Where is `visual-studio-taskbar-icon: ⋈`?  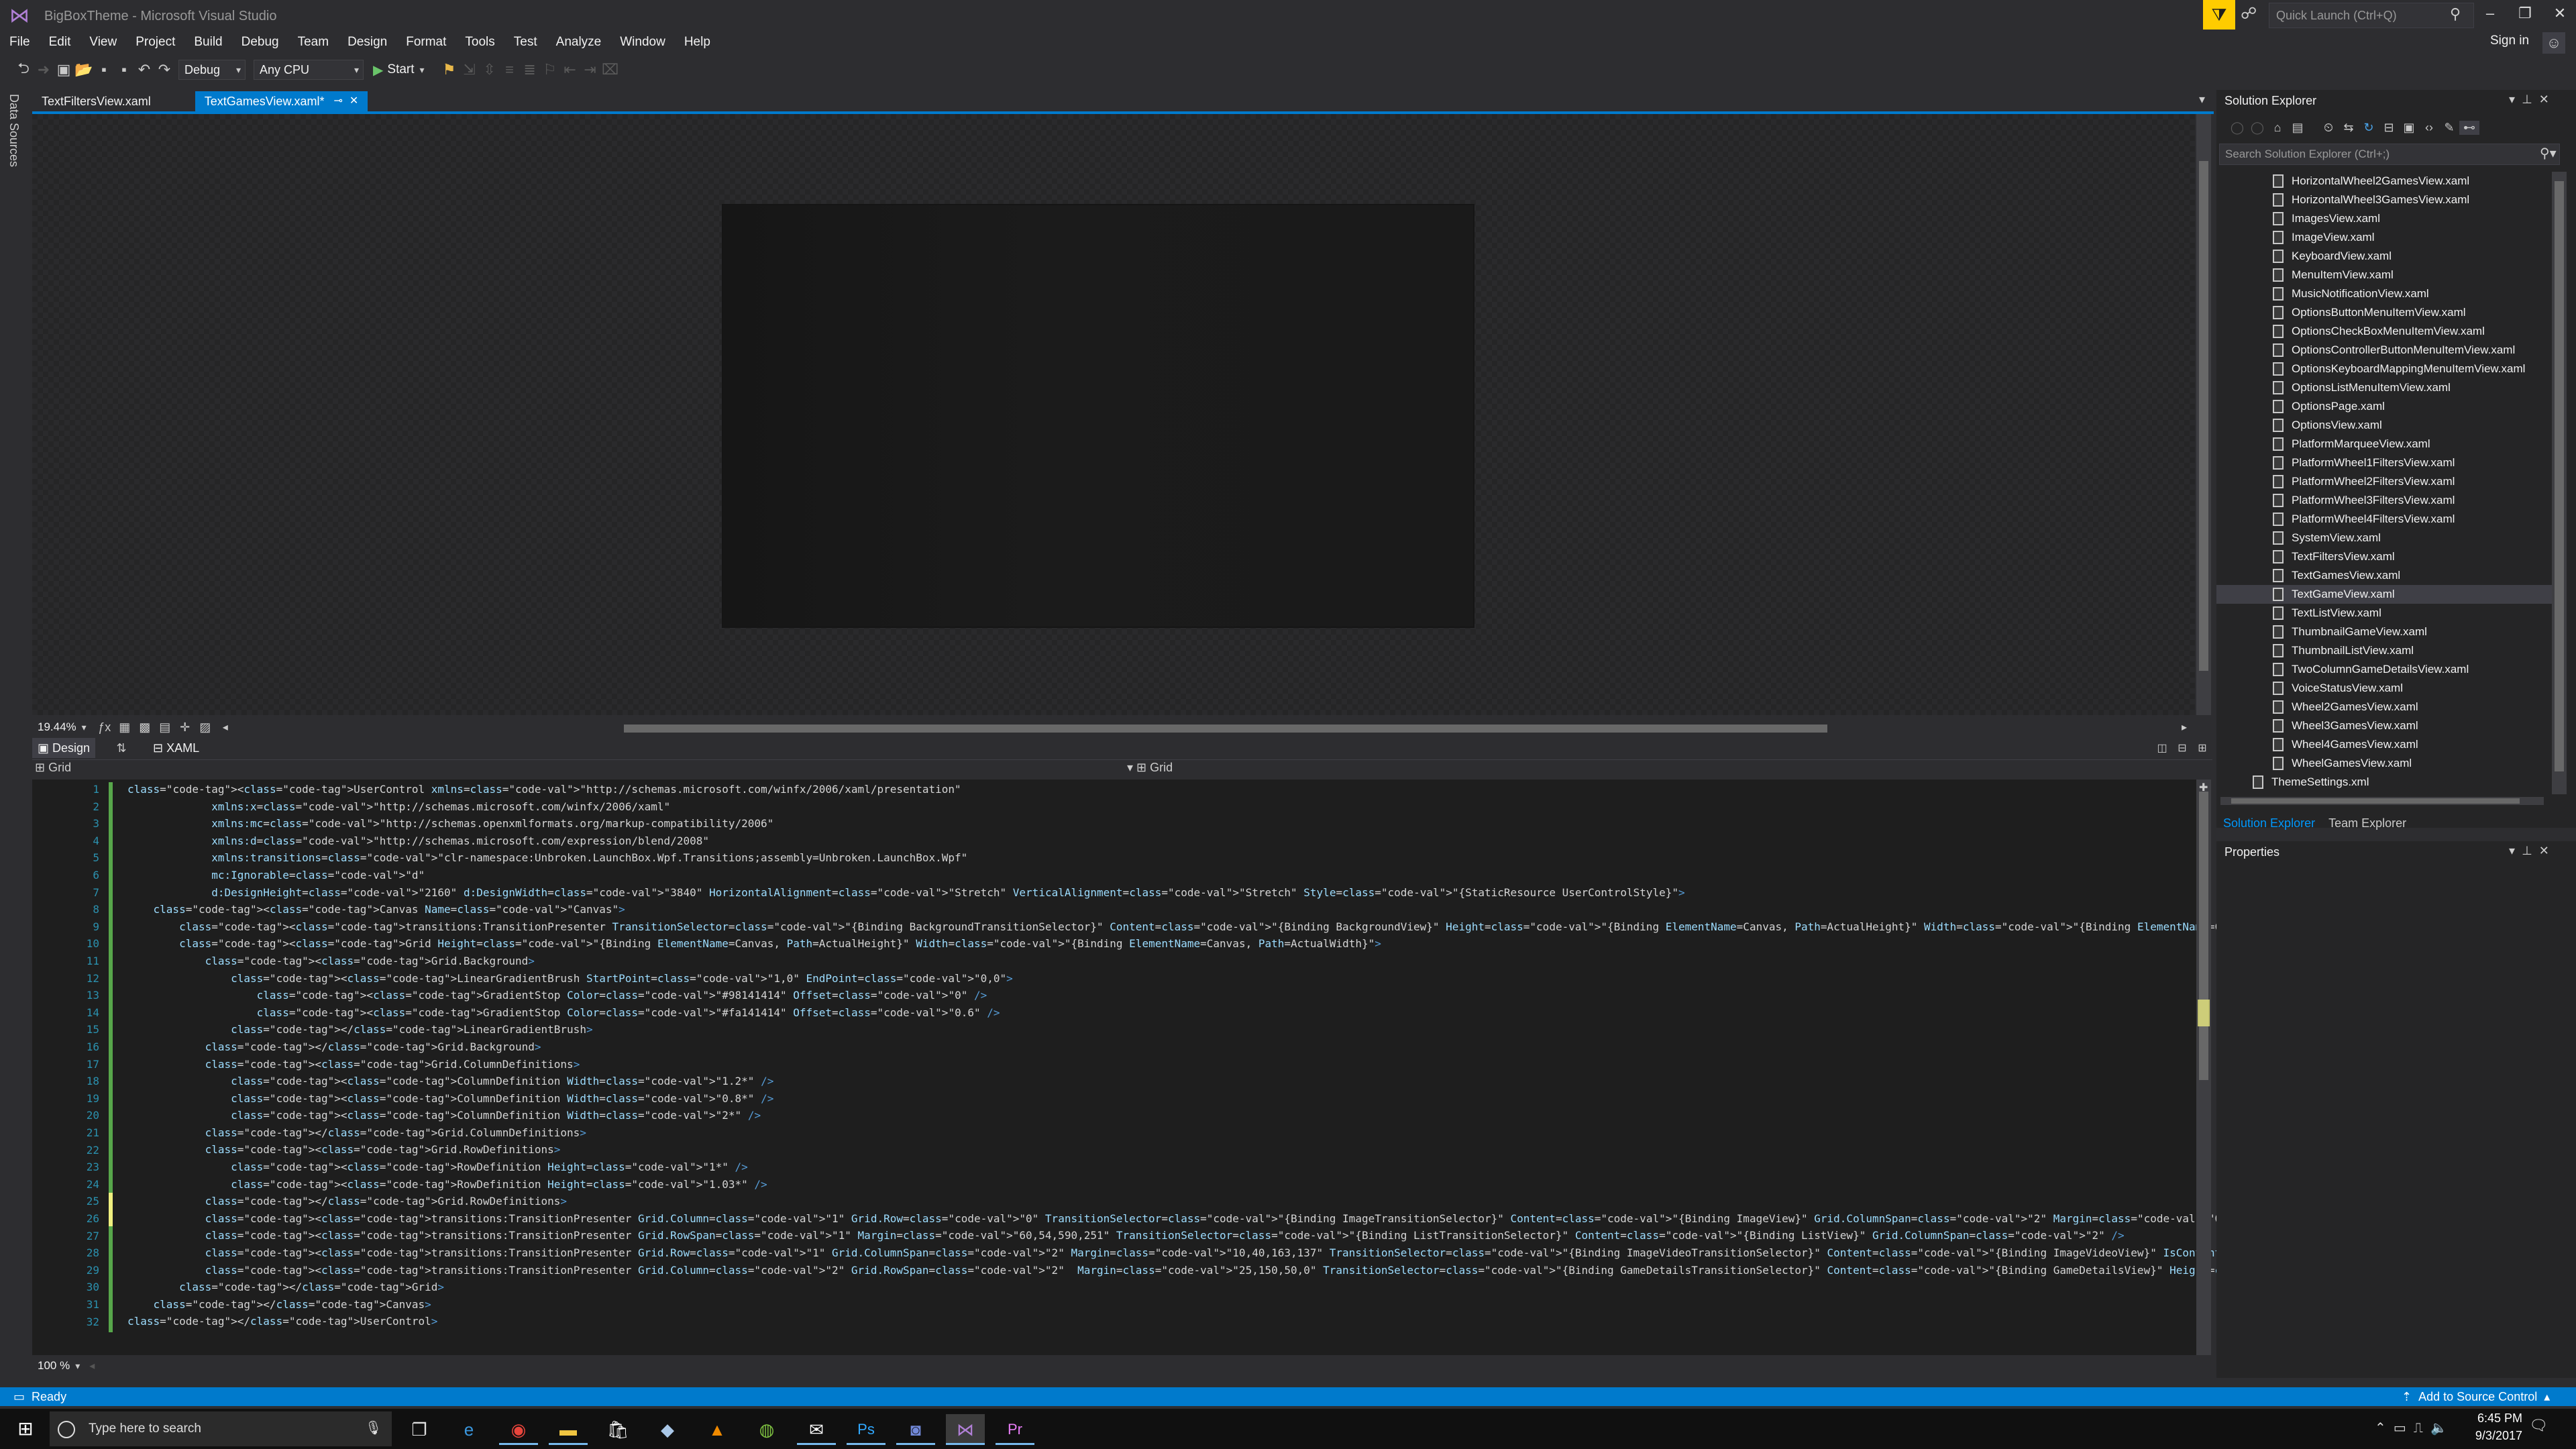 visual-studio-taskbar-icon: ⋈ is located at coordinates (965, 1429).